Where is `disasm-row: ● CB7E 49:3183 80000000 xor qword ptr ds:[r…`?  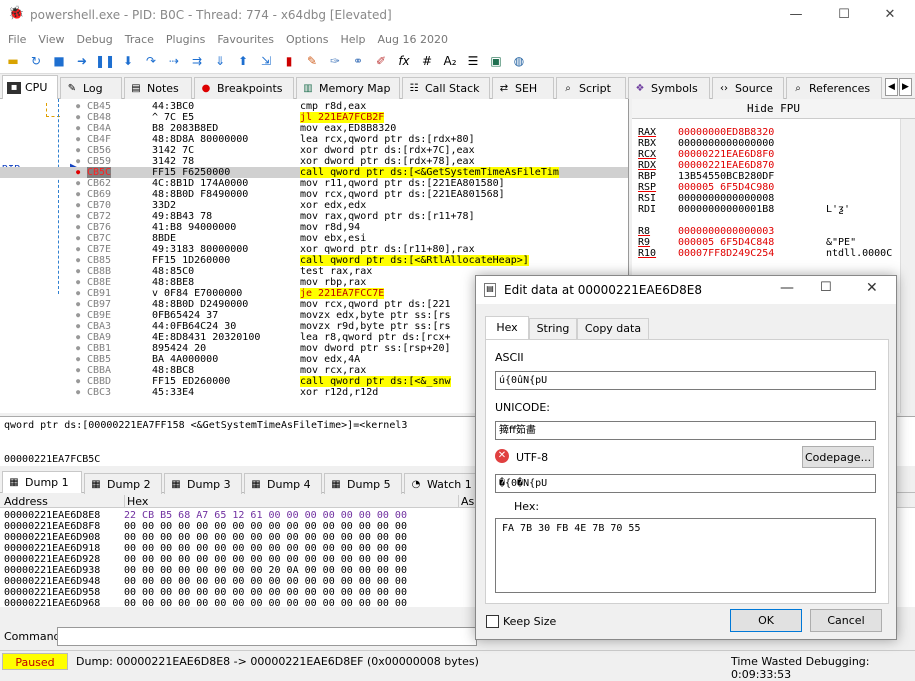 disasm-row: ● CB7E 49:3183 80000000 xor qword ptr ds:[r… is located at coordinates (314, 249).